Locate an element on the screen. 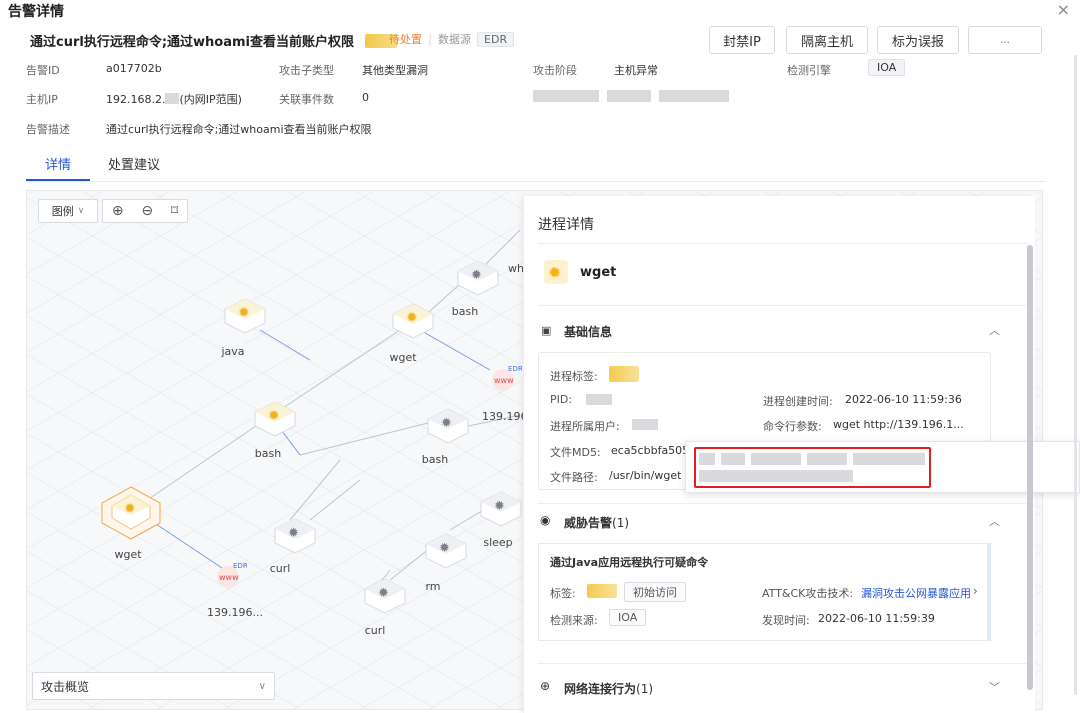 Image resolution: width=1080 pixels, height=713 pixels. chevron-right-icon: › is located at coordinates (975, 591).